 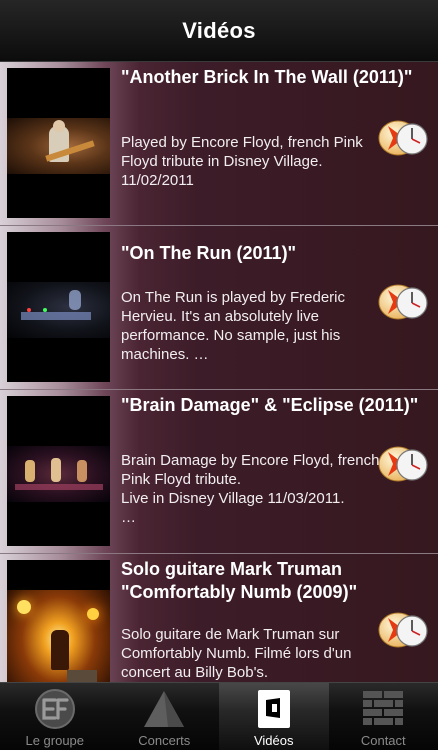 What do you see at coordinates (164, 709) in the screenshot?
I see `pyramid-icon` at bounding box center [164, 709].